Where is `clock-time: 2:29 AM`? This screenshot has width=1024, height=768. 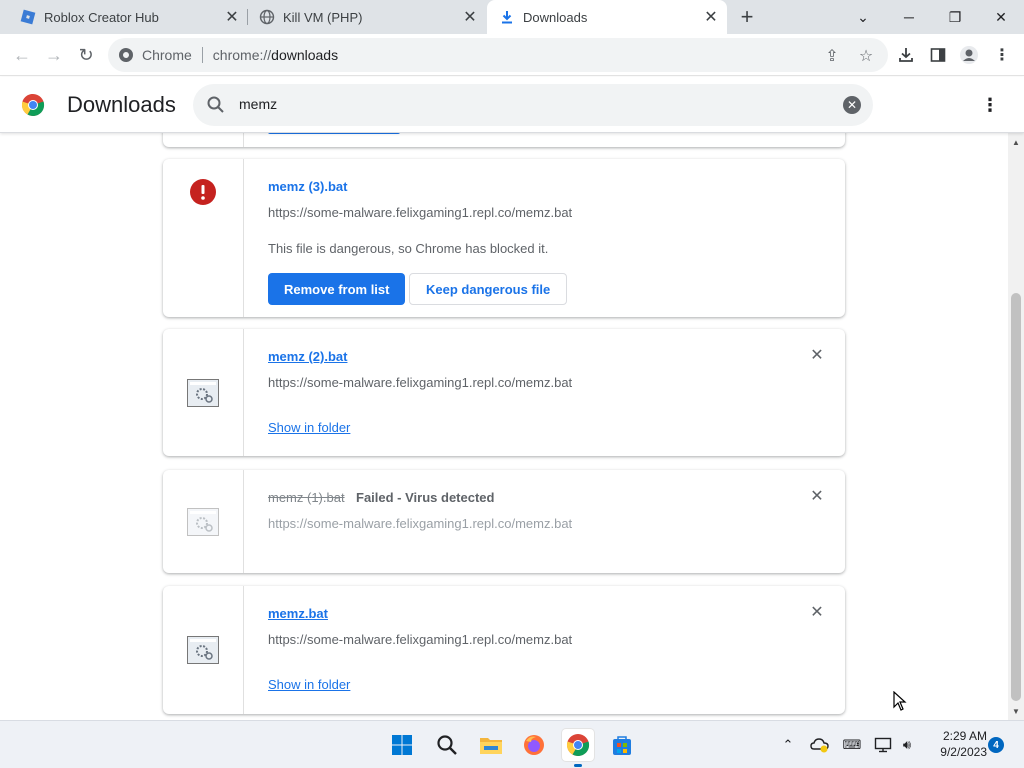 clock-time: 2:29 AM is located at coordinates (964, 736).